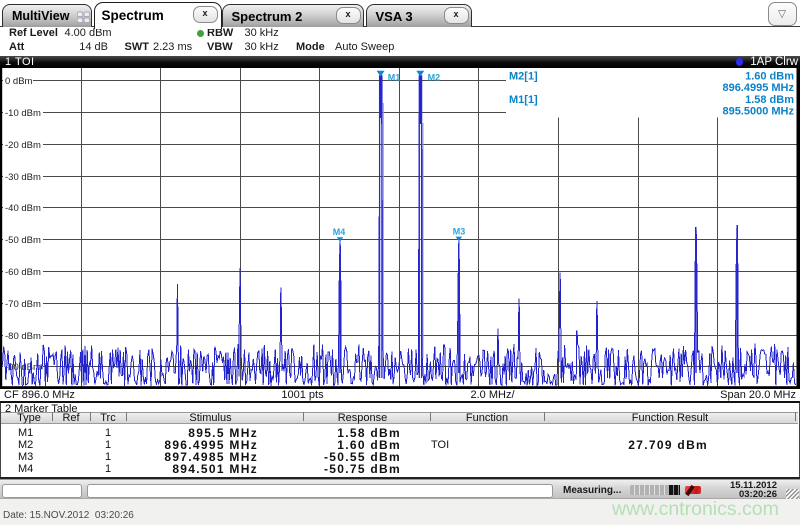  I want to click on svg-text: 1.60 dBm, so click(769, 76).